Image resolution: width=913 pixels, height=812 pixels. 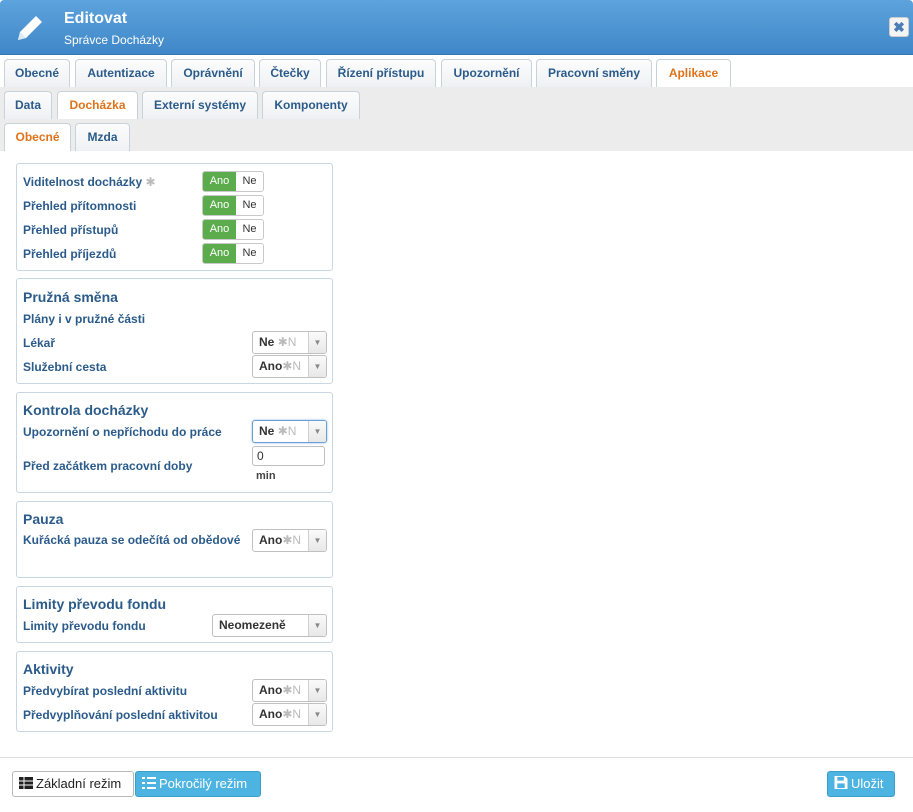 What do you see at coordinates (269, 625) in the screenshot?
I see `fund-limits-select: Neomezeně ▼` at bounding box center [269, 625].